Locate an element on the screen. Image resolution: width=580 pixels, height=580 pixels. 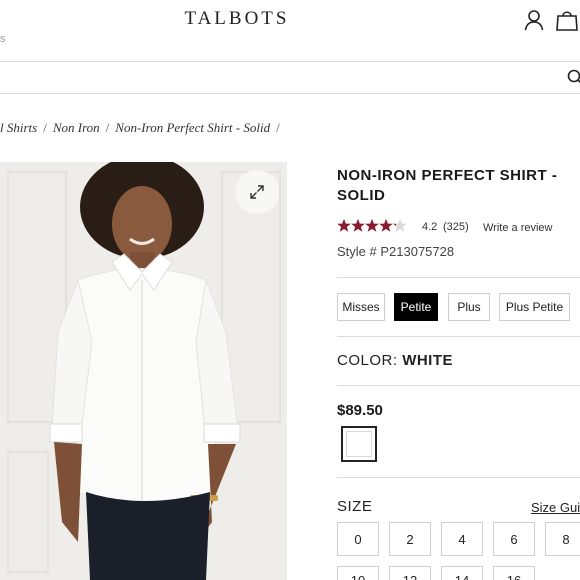
product-title: NON-IRON PERFECT SHIRT - SOLID is located at coordinates (458, 186).